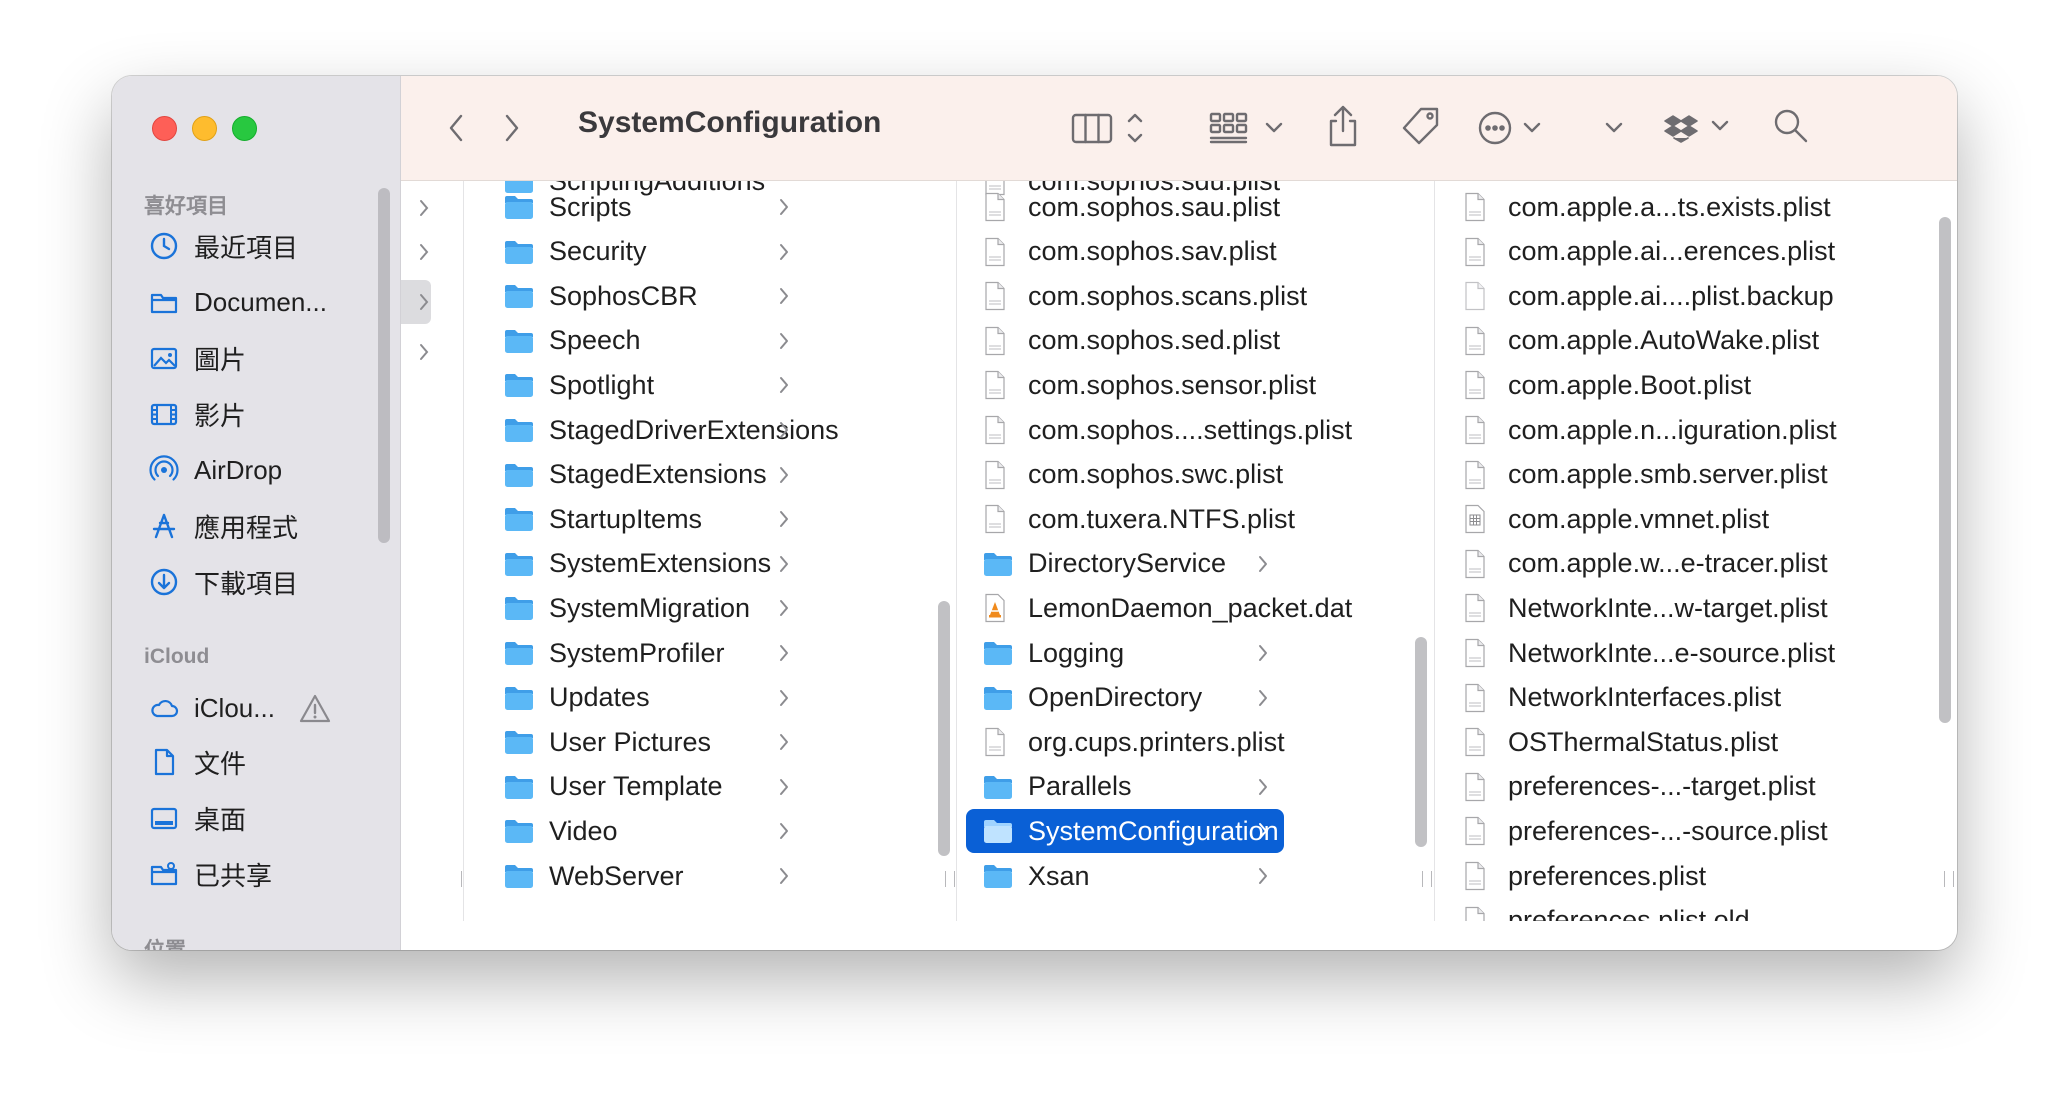 The image size is (2064, 1096). I want to click on list-item: com.sophos.sav.plist, so click(1125, 252).